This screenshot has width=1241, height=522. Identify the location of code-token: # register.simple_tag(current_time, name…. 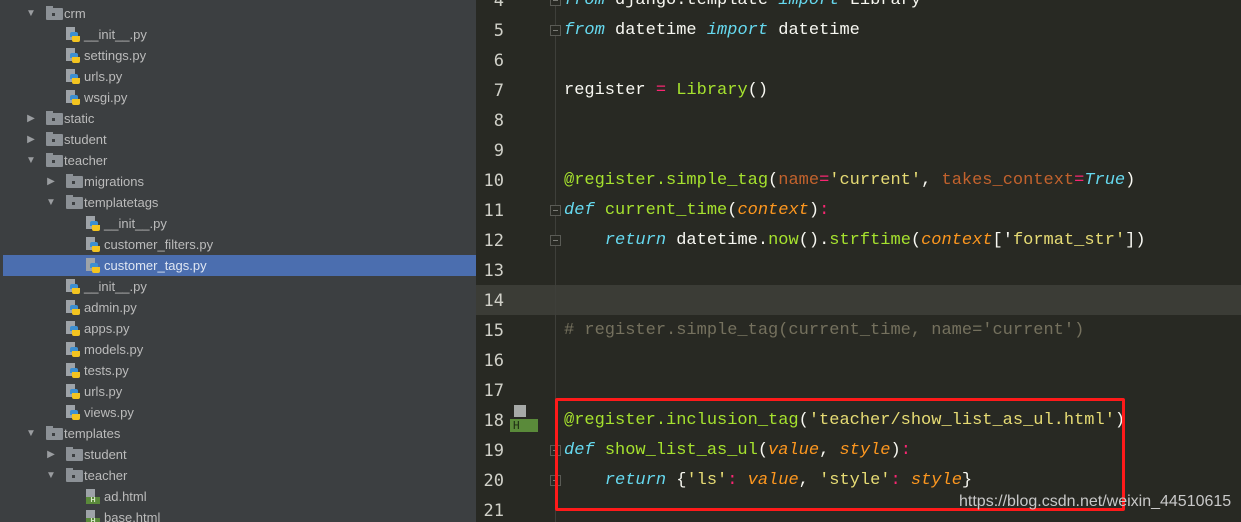
(824, 330).